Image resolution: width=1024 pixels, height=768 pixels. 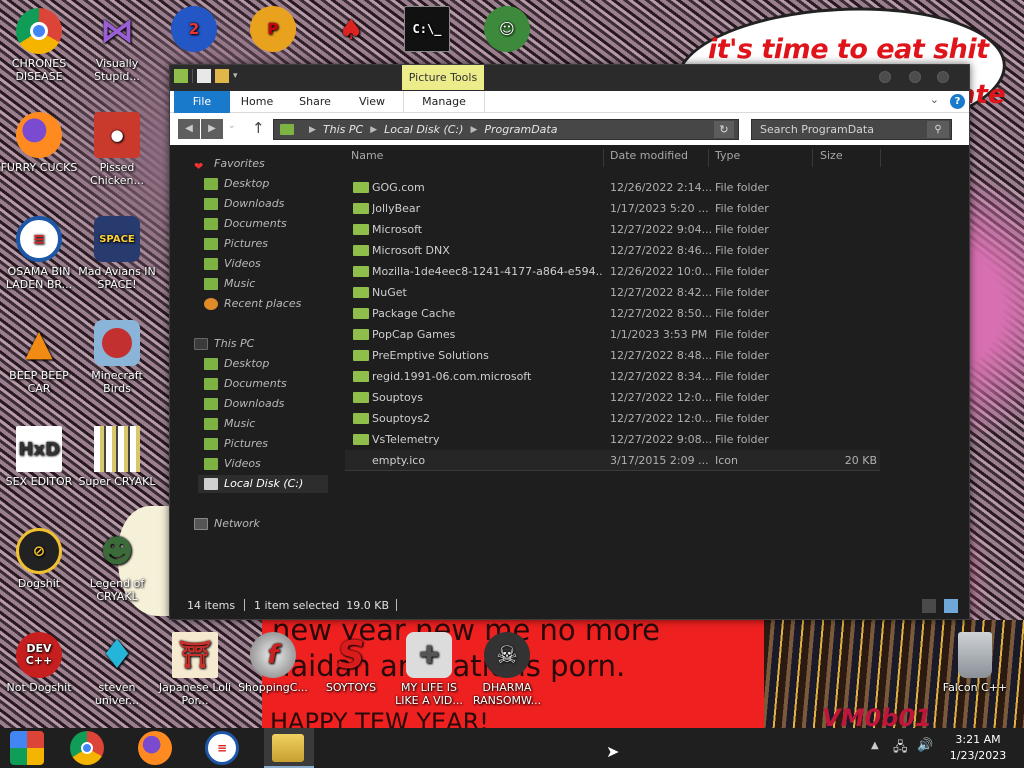 I want to click on table-row: Souptoys2 12/27/2022 12:0... File folder, so click(x=612, y=418).